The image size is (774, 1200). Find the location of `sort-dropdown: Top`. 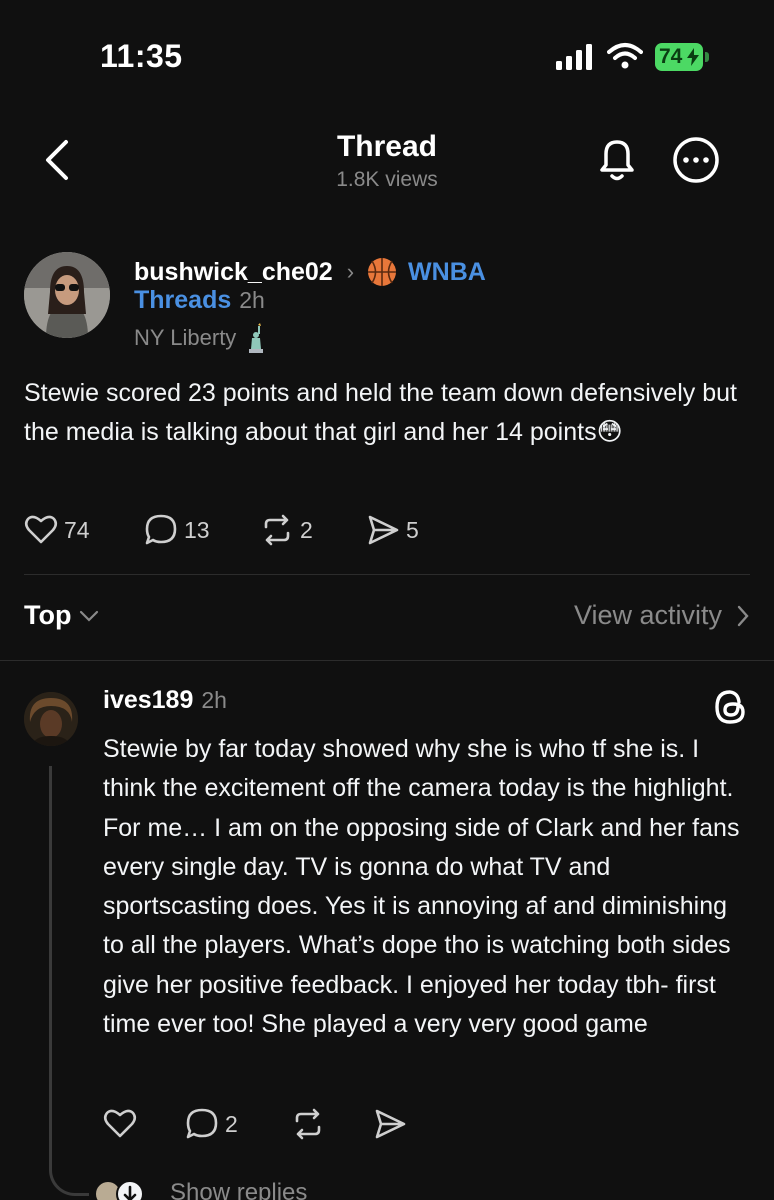

sort-dropdown: Top is located at coordinates (61, 615).